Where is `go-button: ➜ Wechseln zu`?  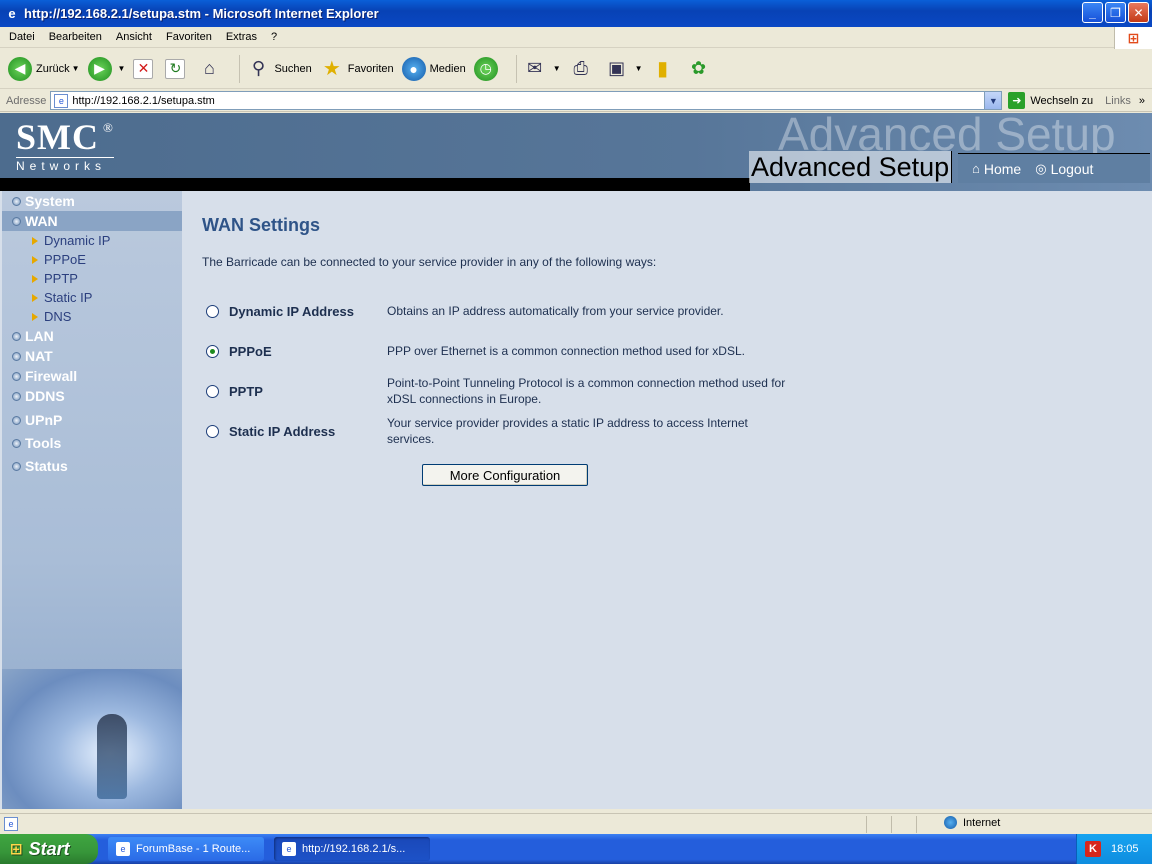
go-button: ➜ Wechseln zu is located at coordinates (1050, 100).